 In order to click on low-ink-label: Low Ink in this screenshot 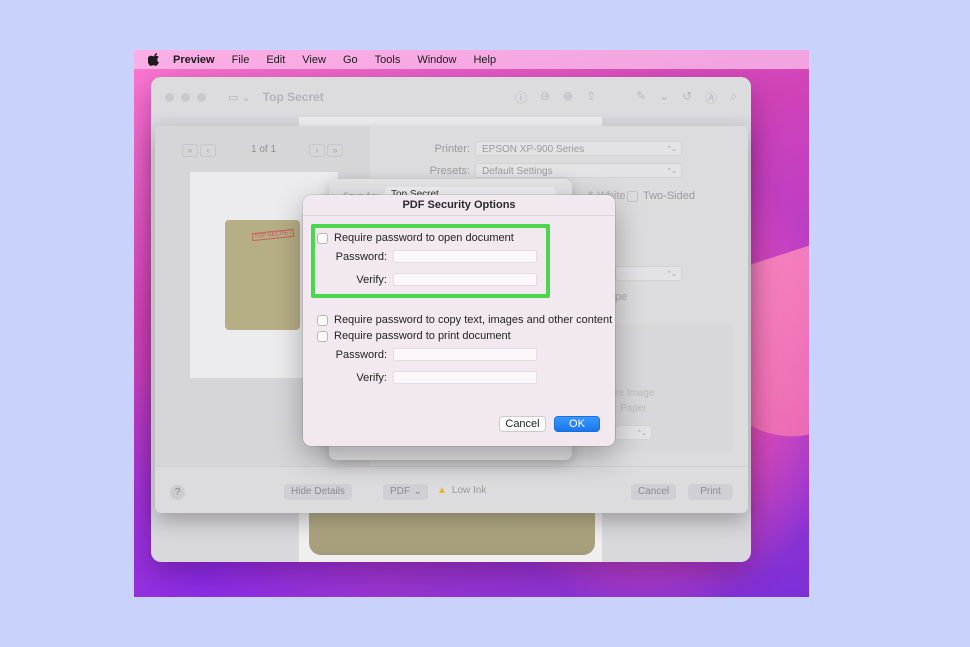, I will do `click(469, 490)`.